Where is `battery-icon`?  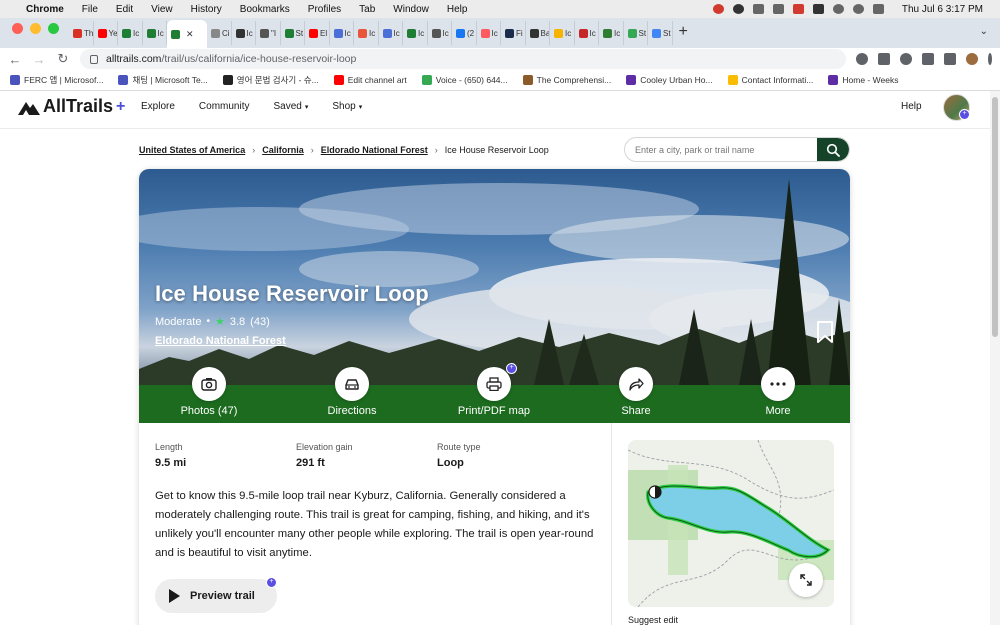
battery-icon is located at coordinates (818, 9).